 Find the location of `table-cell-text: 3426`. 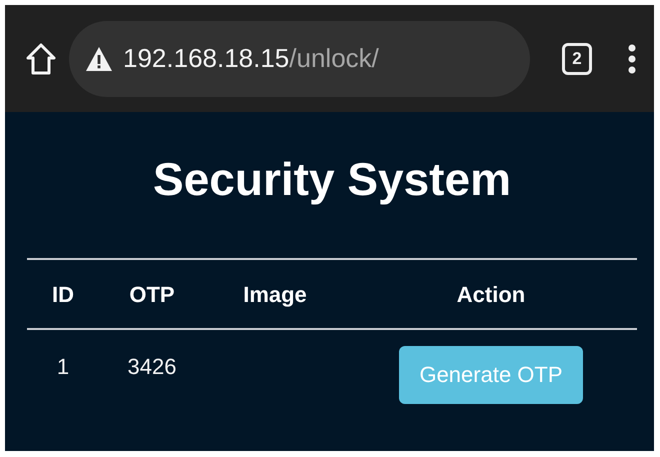

table-cell-text: 3426 is located at coordinates (152, 367).